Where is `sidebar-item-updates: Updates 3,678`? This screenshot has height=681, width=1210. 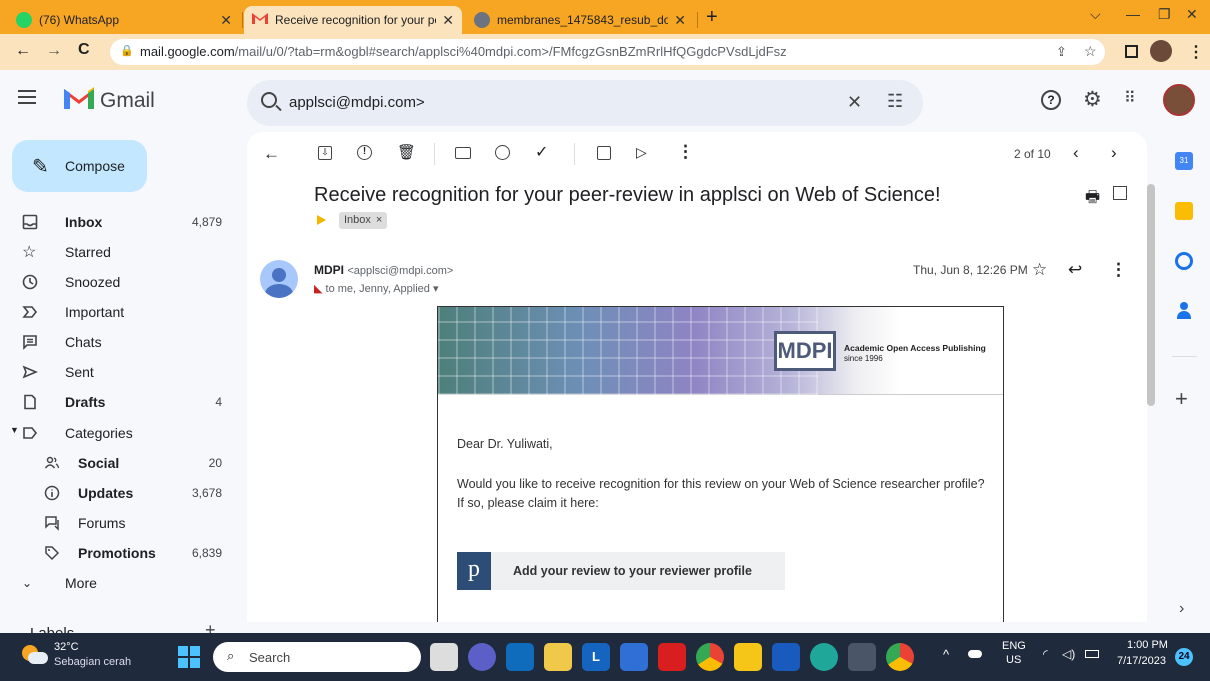
sidebar-item-updates: Updates 3,678 is located at coordinates (119, 493).